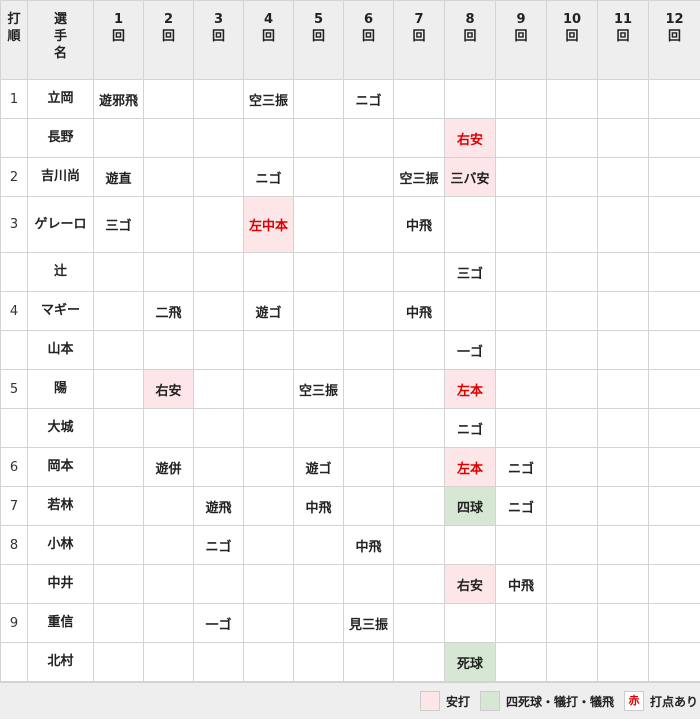  Describe the element at coordinates (470, 662) in the screenshot. I see `at-bat-result-cell: 死球` at that location.